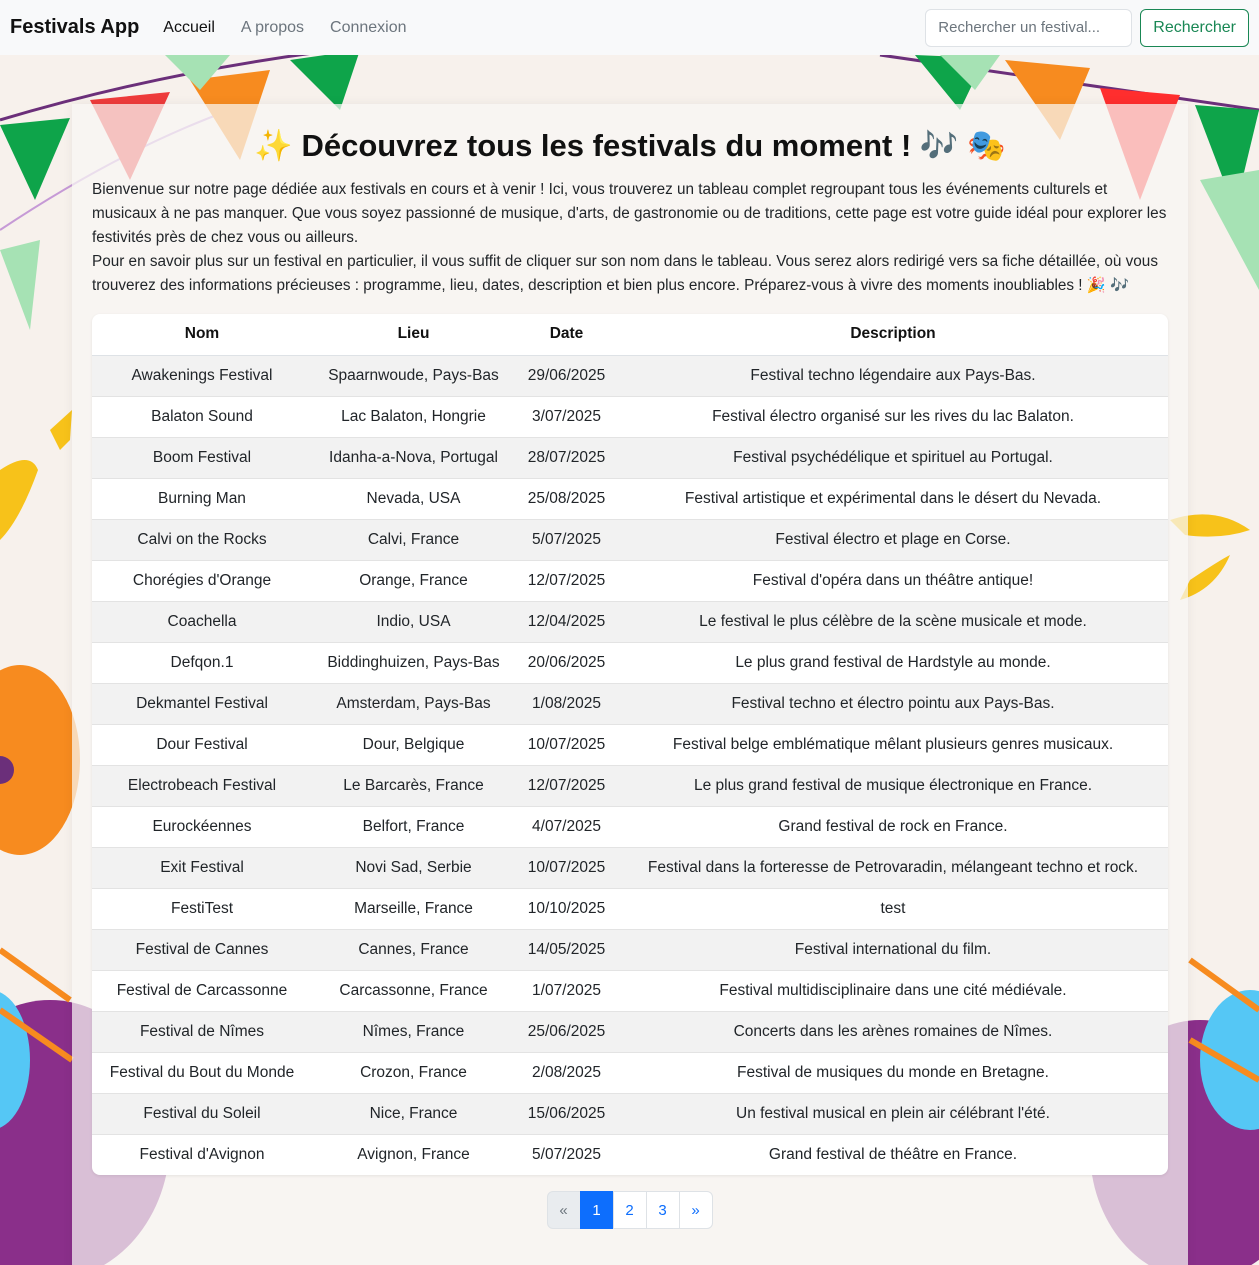  What do you see at coordinates (893, 335) in the screenshot?
I see `header-description: Description` at bounding box center [893, 335].